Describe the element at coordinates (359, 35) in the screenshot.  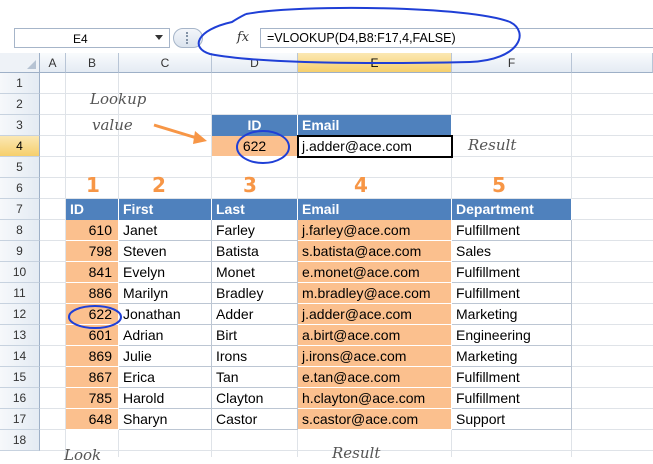
I see `formula-circle-icon` at that location.